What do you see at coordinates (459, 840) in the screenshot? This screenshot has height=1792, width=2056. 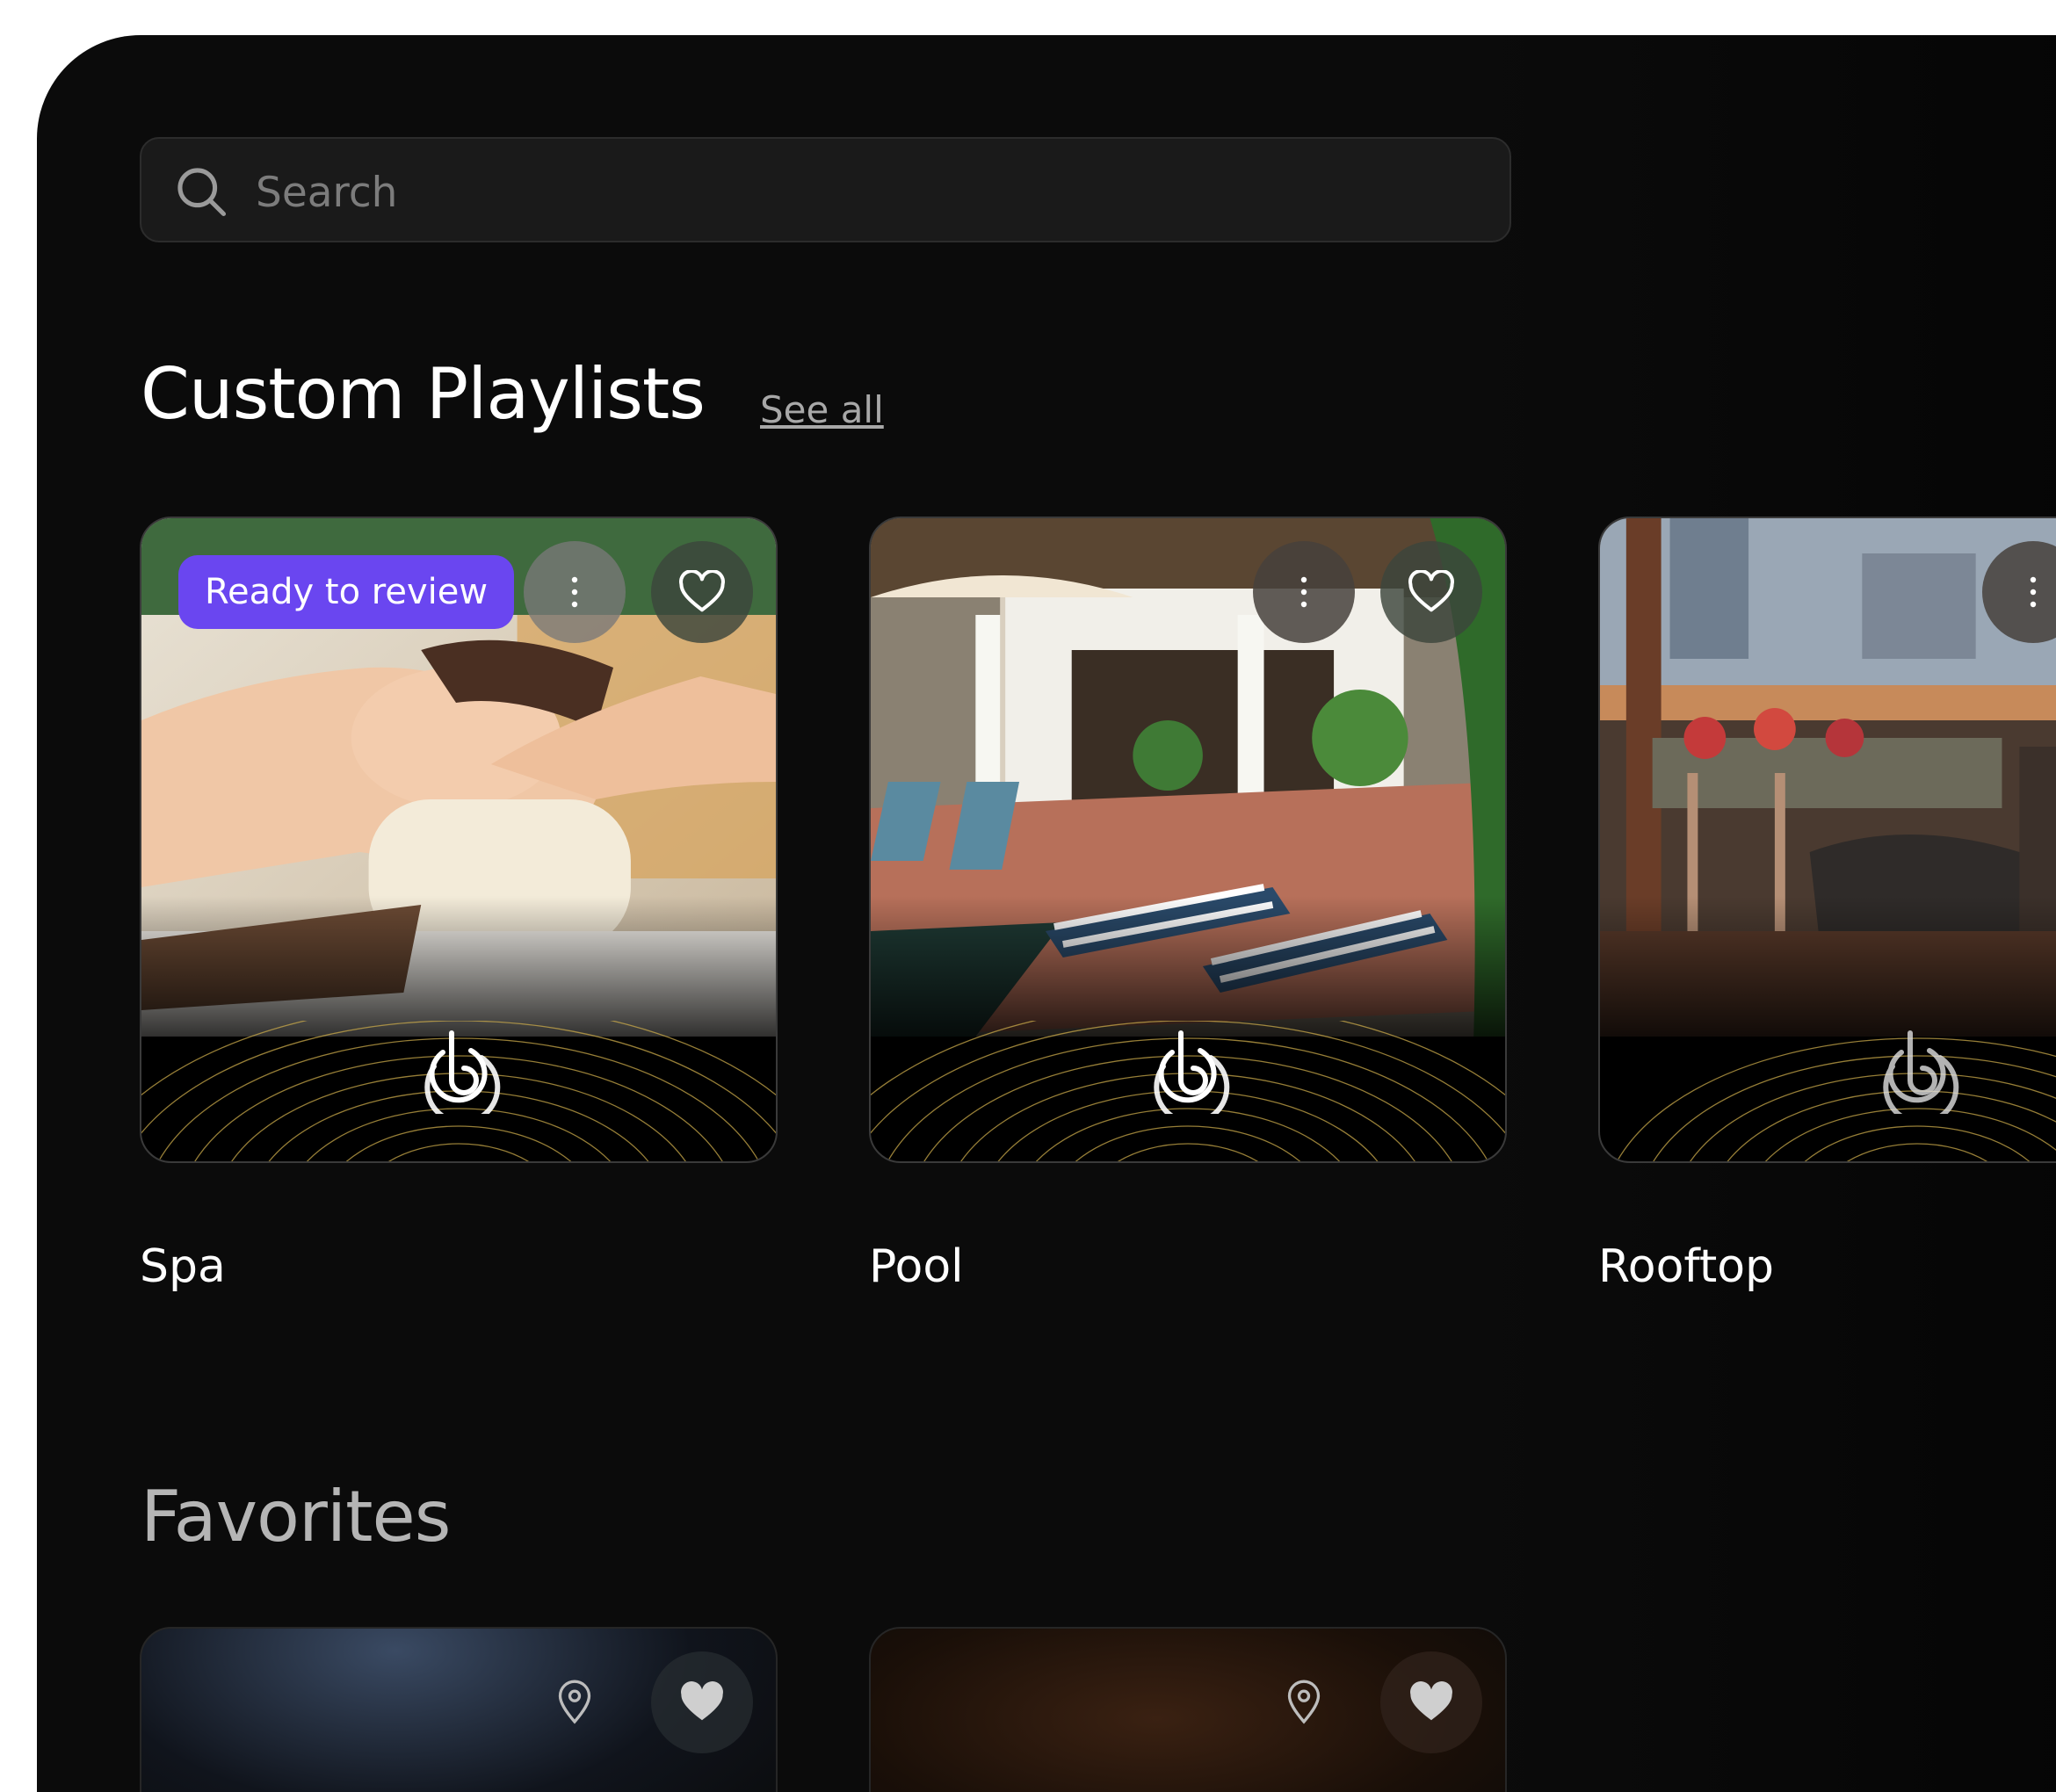 I see `playlist-card-spa: Ready to review` at bounding box center [459, 840].